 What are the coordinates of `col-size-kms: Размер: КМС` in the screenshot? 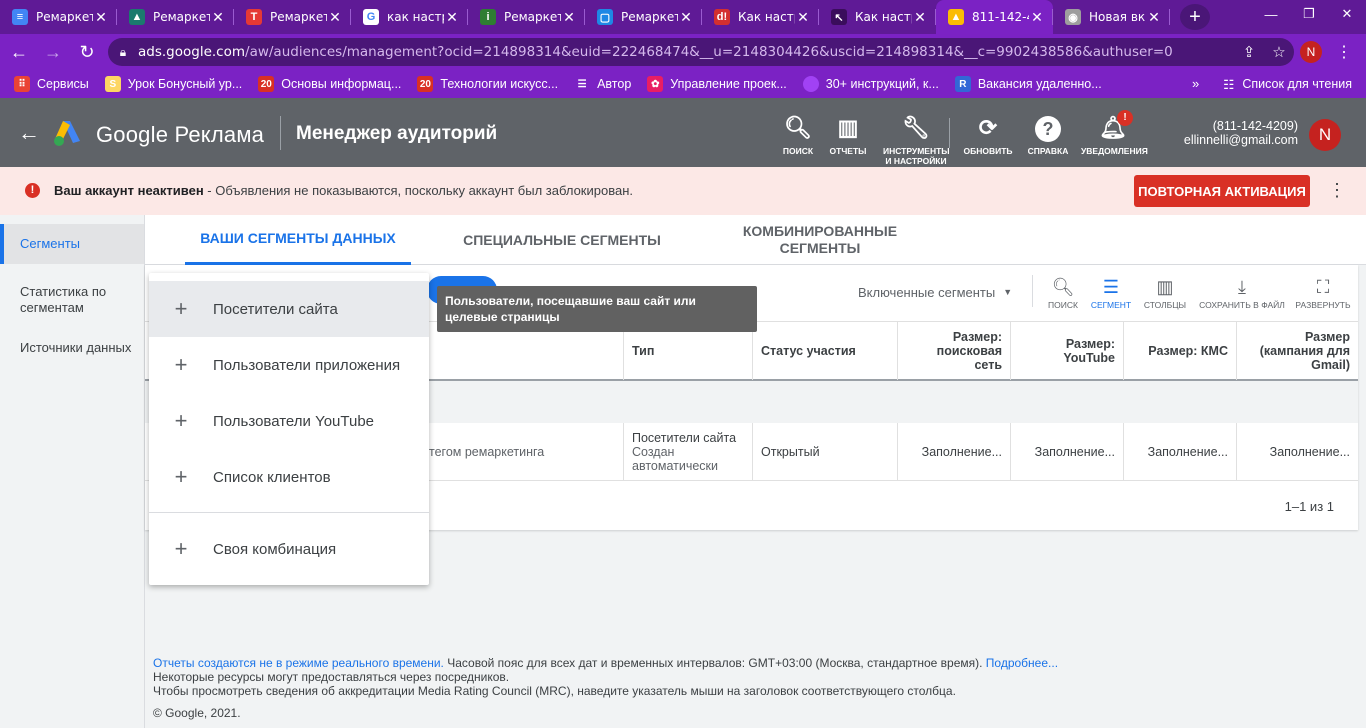 It's located at (1179, 351).